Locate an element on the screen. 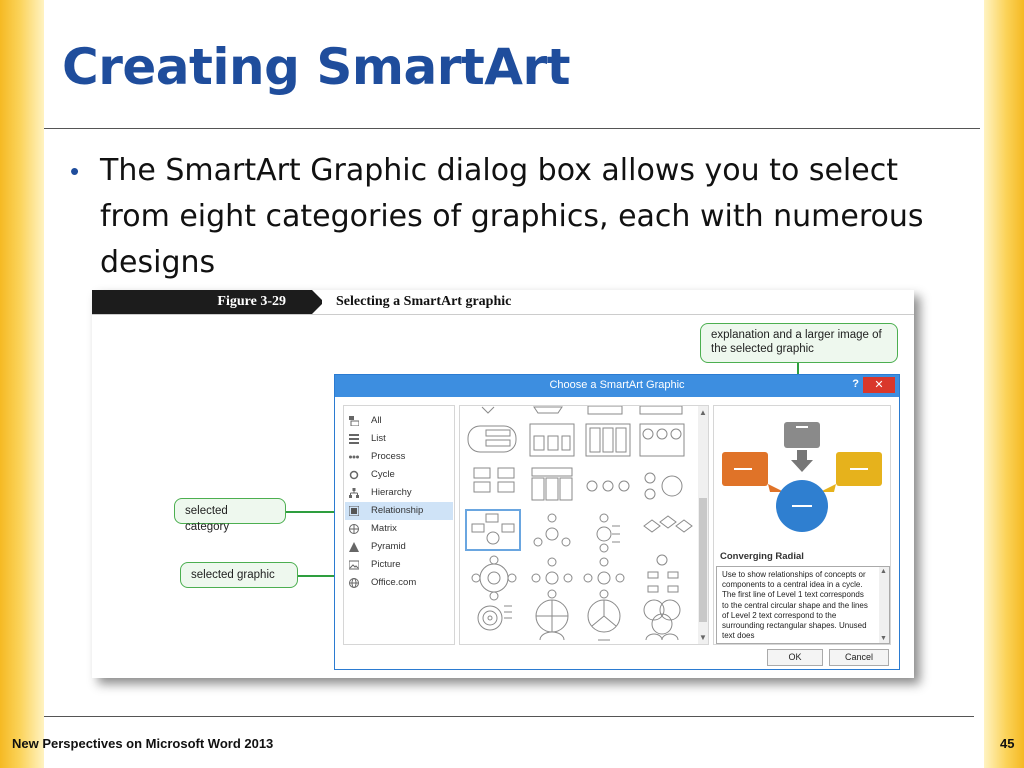  scrollbar-thumb is located at coordinates (703, 560).